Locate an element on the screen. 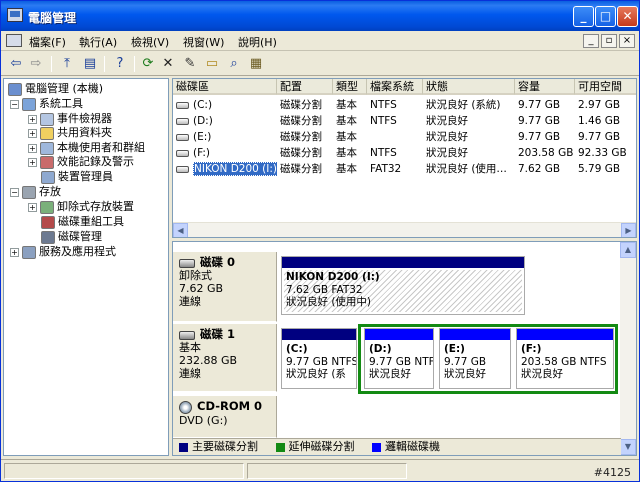 The image size is (640, 482). title-bar: 電腦管理 _ □ ✕ is located at coordinates (320, 16).